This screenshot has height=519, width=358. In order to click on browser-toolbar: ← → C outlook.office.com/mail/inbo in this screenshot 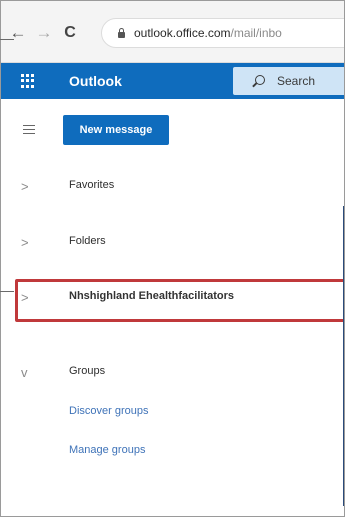, I will do `click(172, 32)`.